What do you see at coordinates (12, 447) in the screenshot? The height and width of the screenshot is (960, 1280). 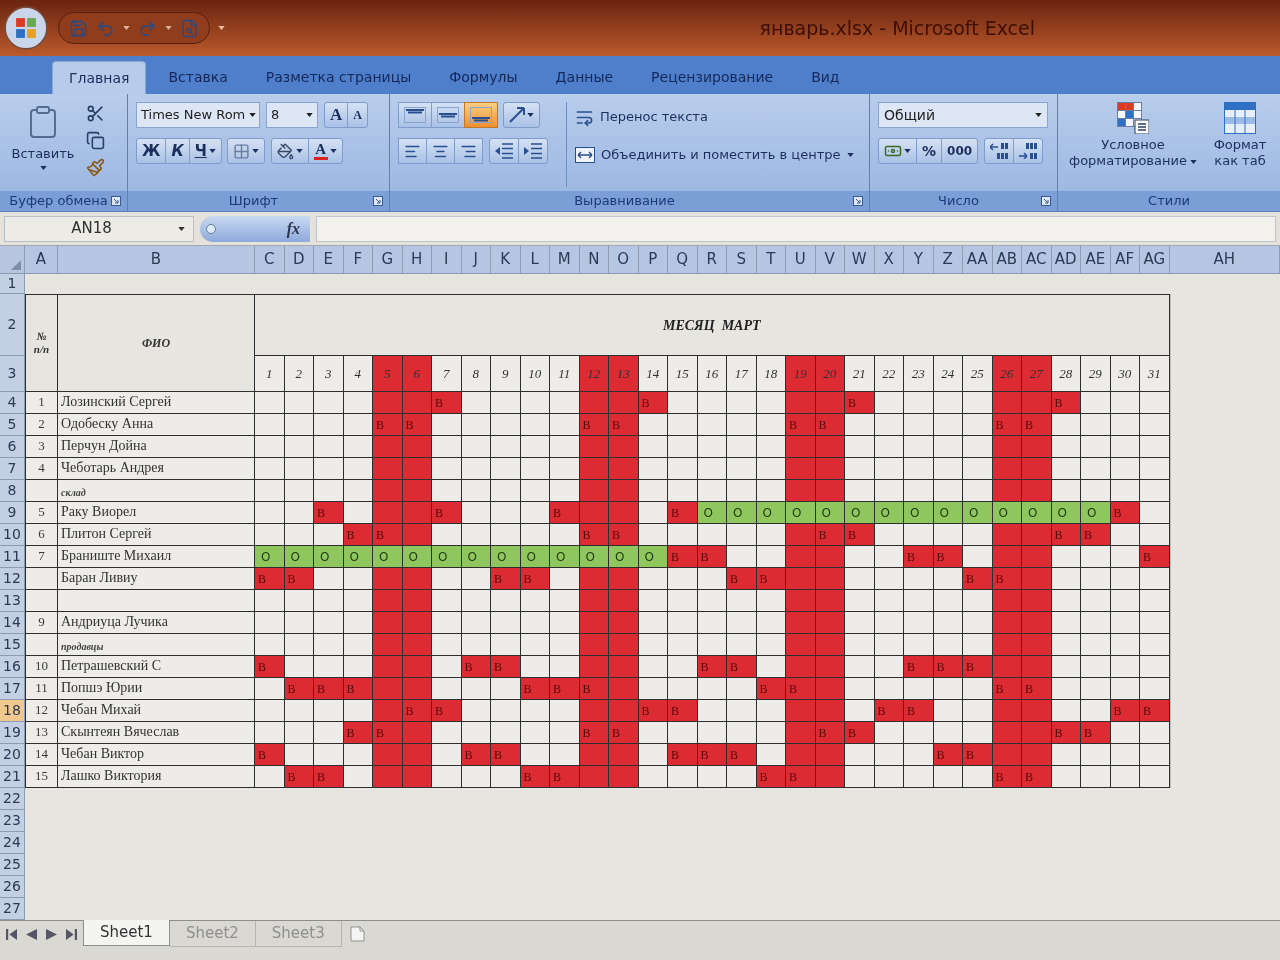 I see `row-header: 6` at bounding box center [12, 447].